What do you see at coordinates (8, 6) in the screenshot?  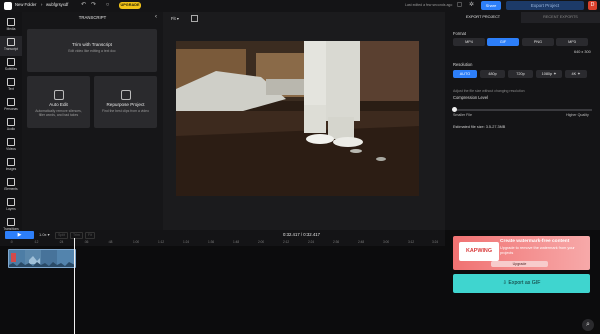 I see `kapwing-logo-icon` at bounding box center [8, 6].